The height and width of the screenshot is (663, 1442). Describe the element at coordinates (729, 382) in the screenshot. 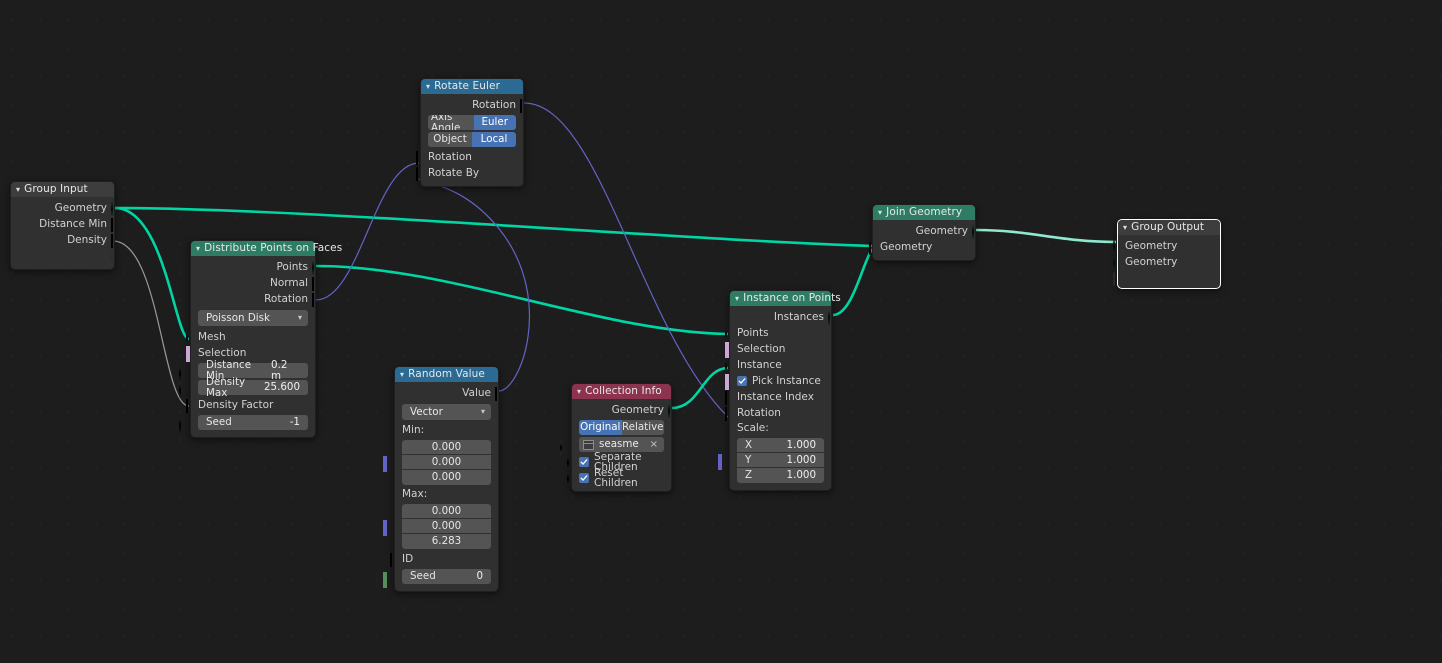

I see `input-socket-pick-instance` at that location.